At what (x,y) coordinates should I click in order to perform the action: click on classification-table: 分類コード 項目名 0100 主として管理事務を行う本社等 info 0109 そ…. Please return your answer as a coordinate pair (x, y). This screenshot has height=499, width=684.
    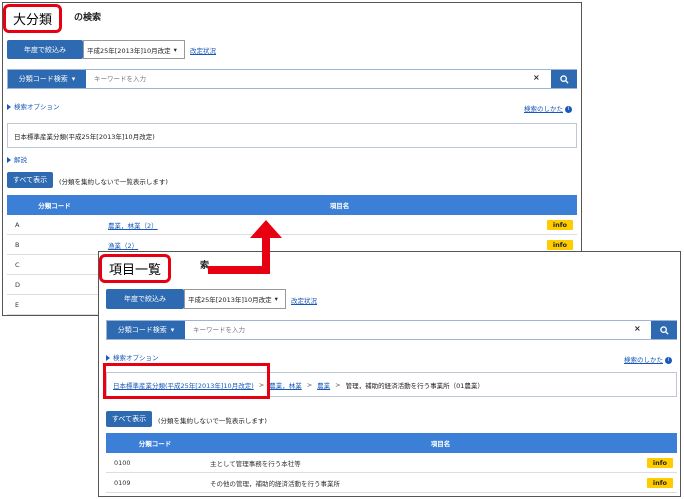
    Looking at the image, I should click on (391, 463).